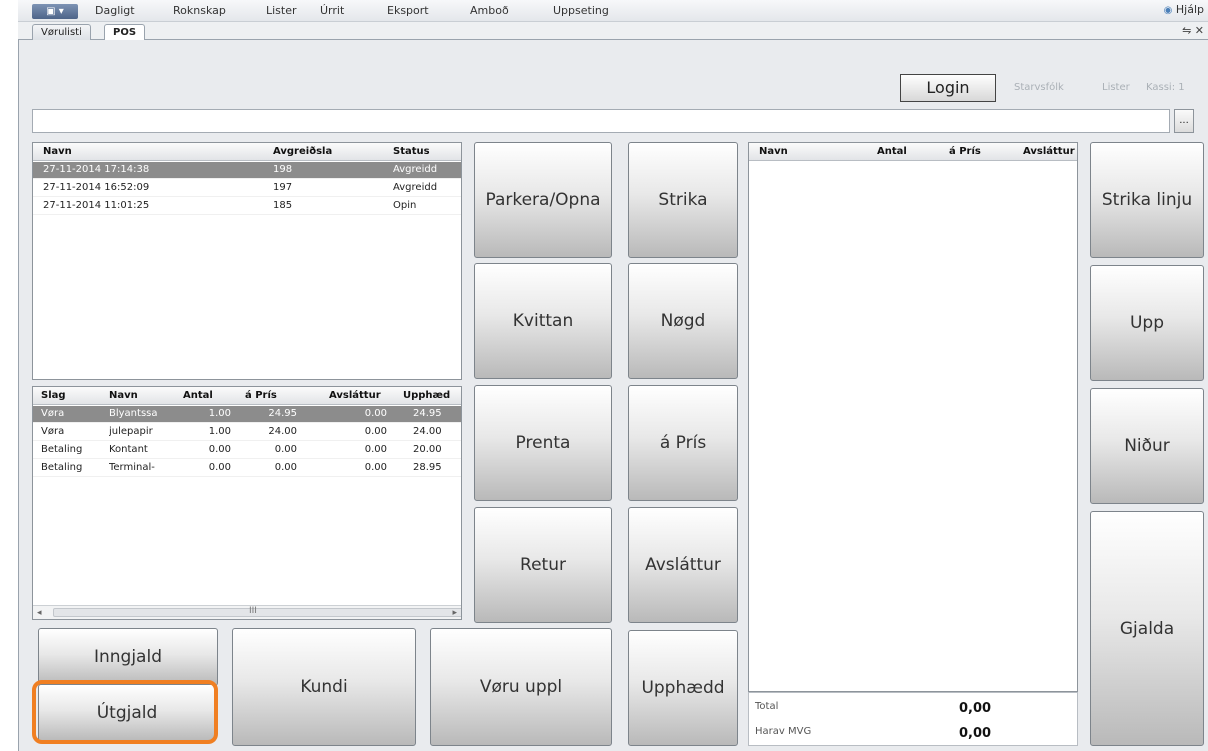 This screenshot has width=1208, height=751. Describe the element at coordinates (1116, 87) in the screenshot. I see `lists-label: Lister` at that location.